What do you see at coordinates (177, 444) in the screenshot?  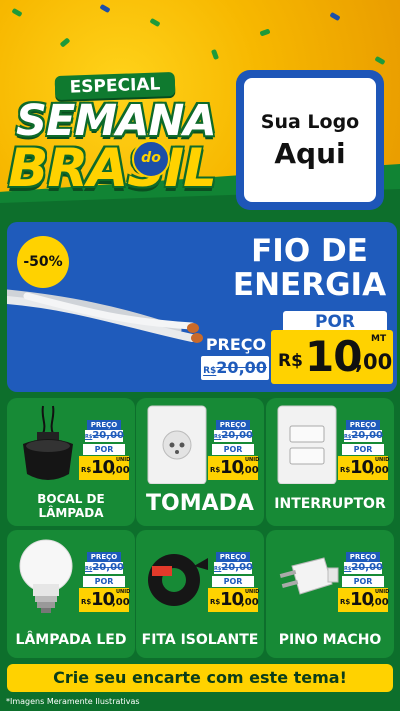 I see `outlet-image` at bounding box center [177, 444].